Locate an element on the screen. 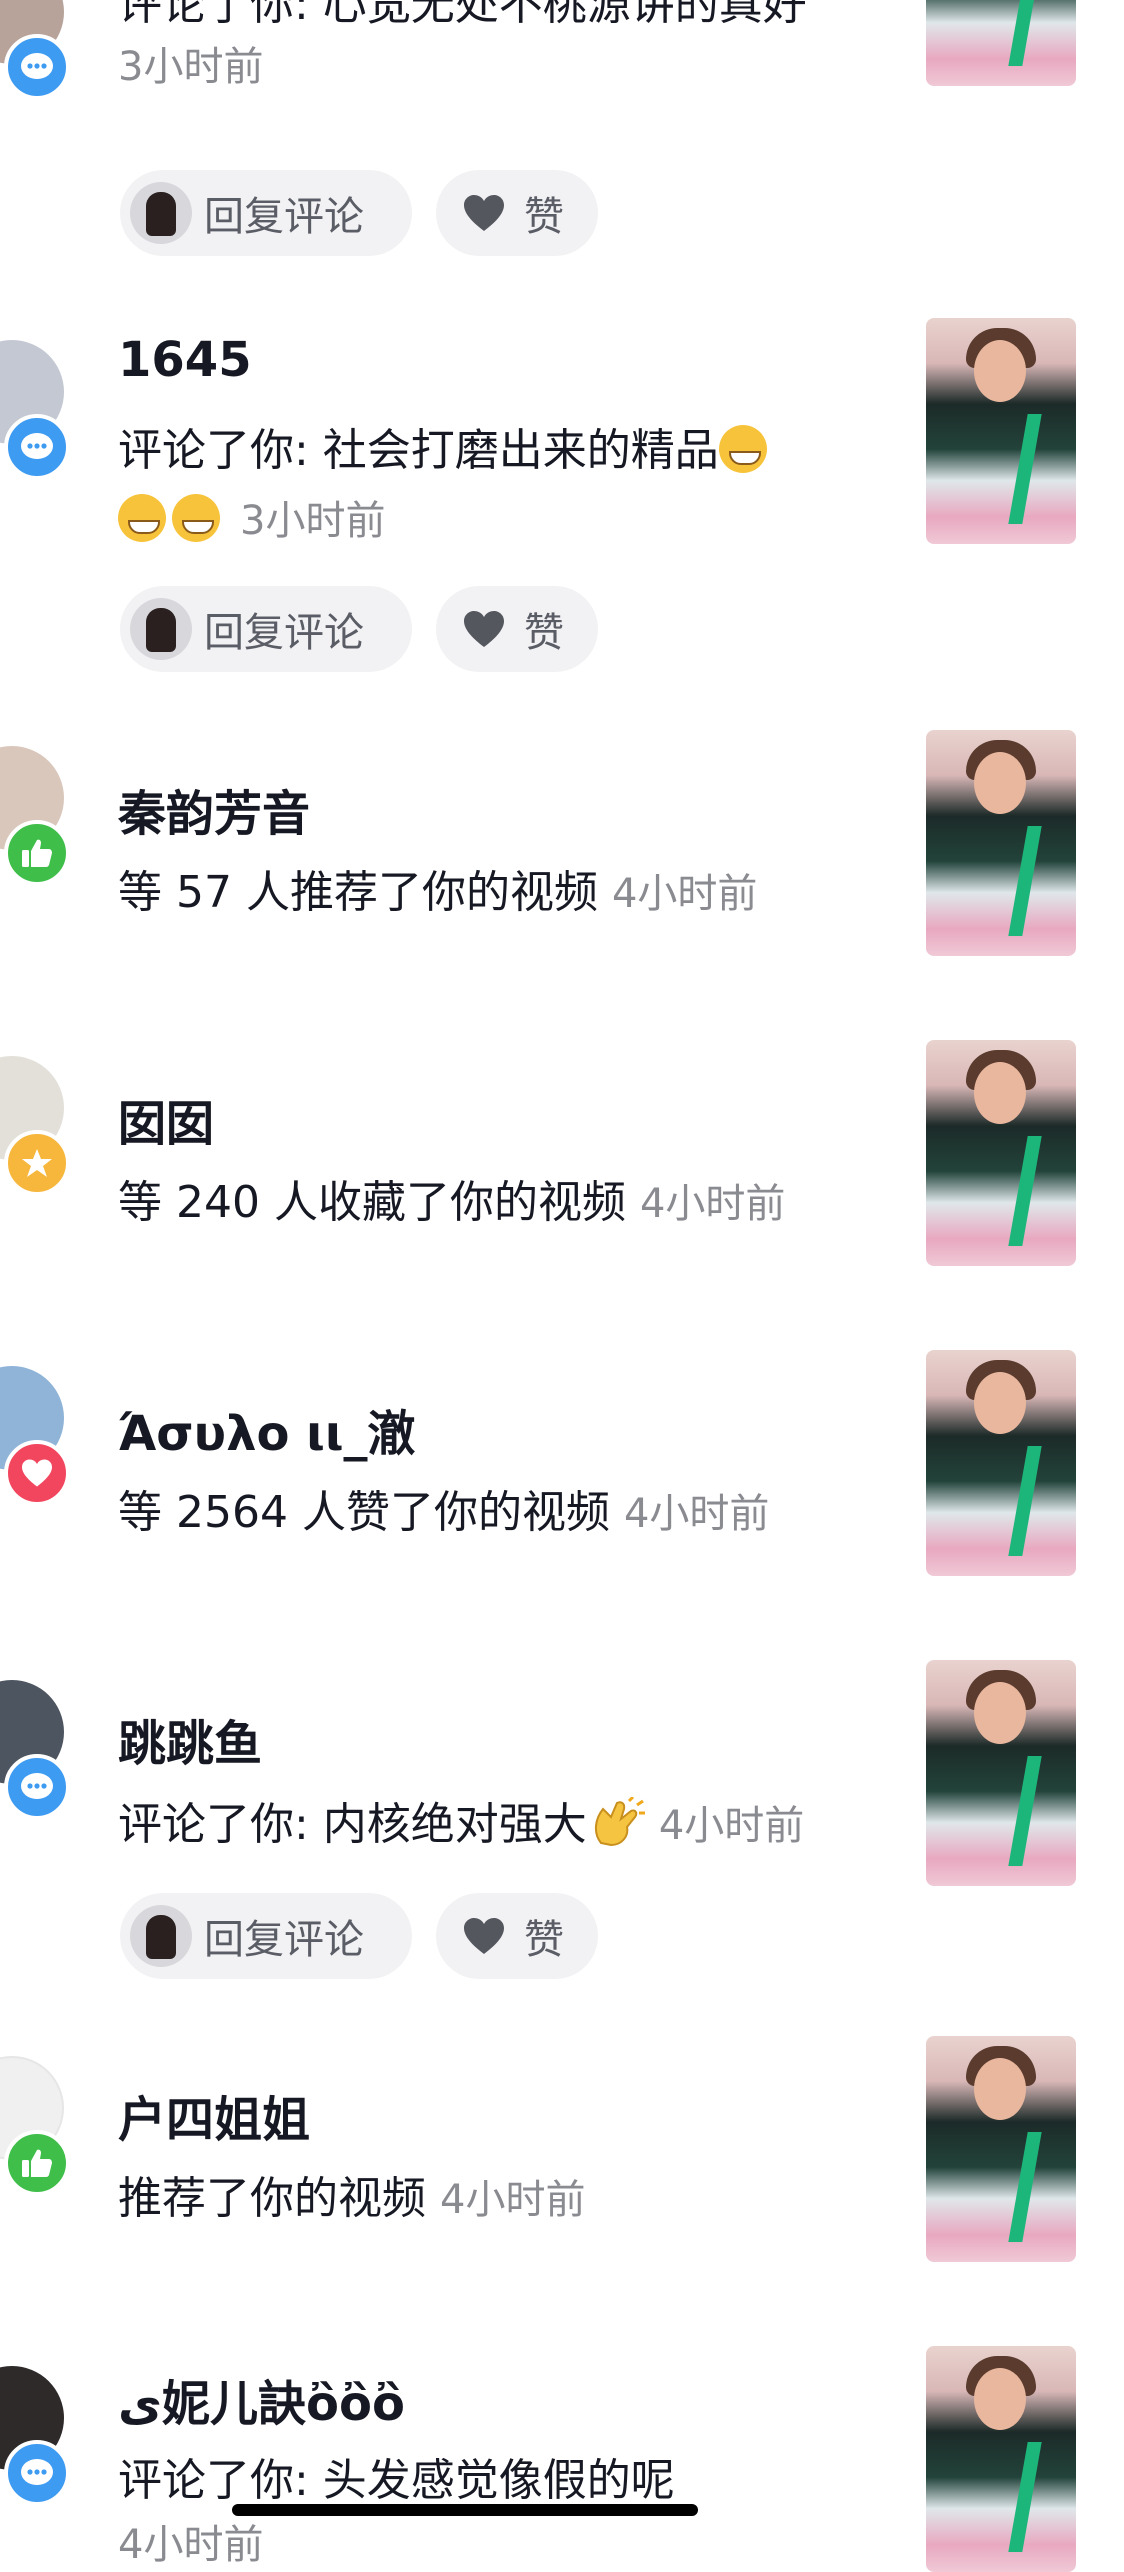 This screenshot has width=1124, height=2572. notification-text: 推荐了你的视频 4小时前 is located at coordinates (352, 2198).